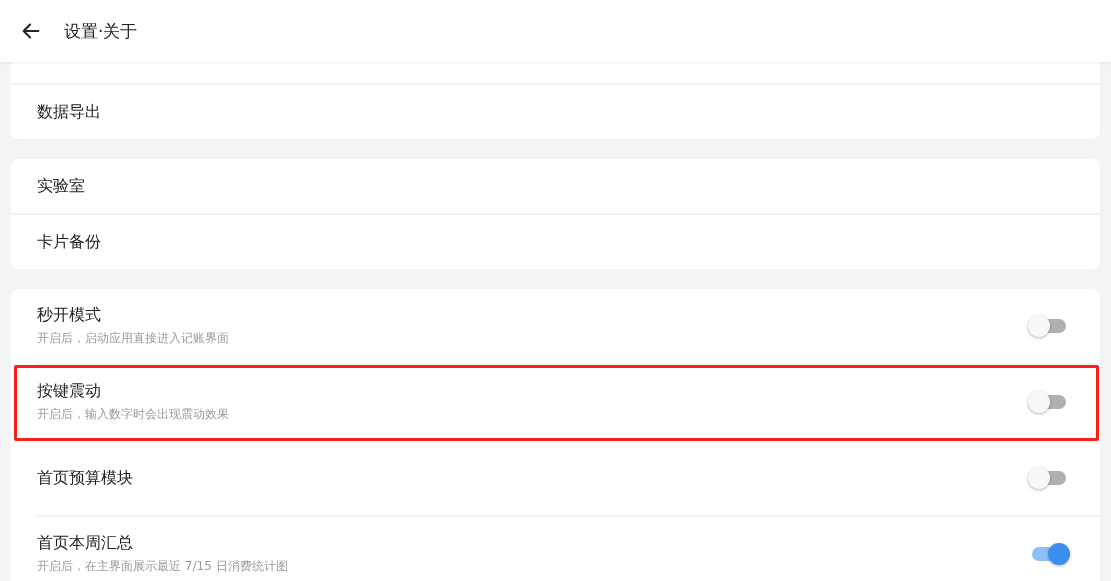  Describe the element at coordinates (69, 391) in the screenshot. I see `setting-label: 按键震动` at that location.